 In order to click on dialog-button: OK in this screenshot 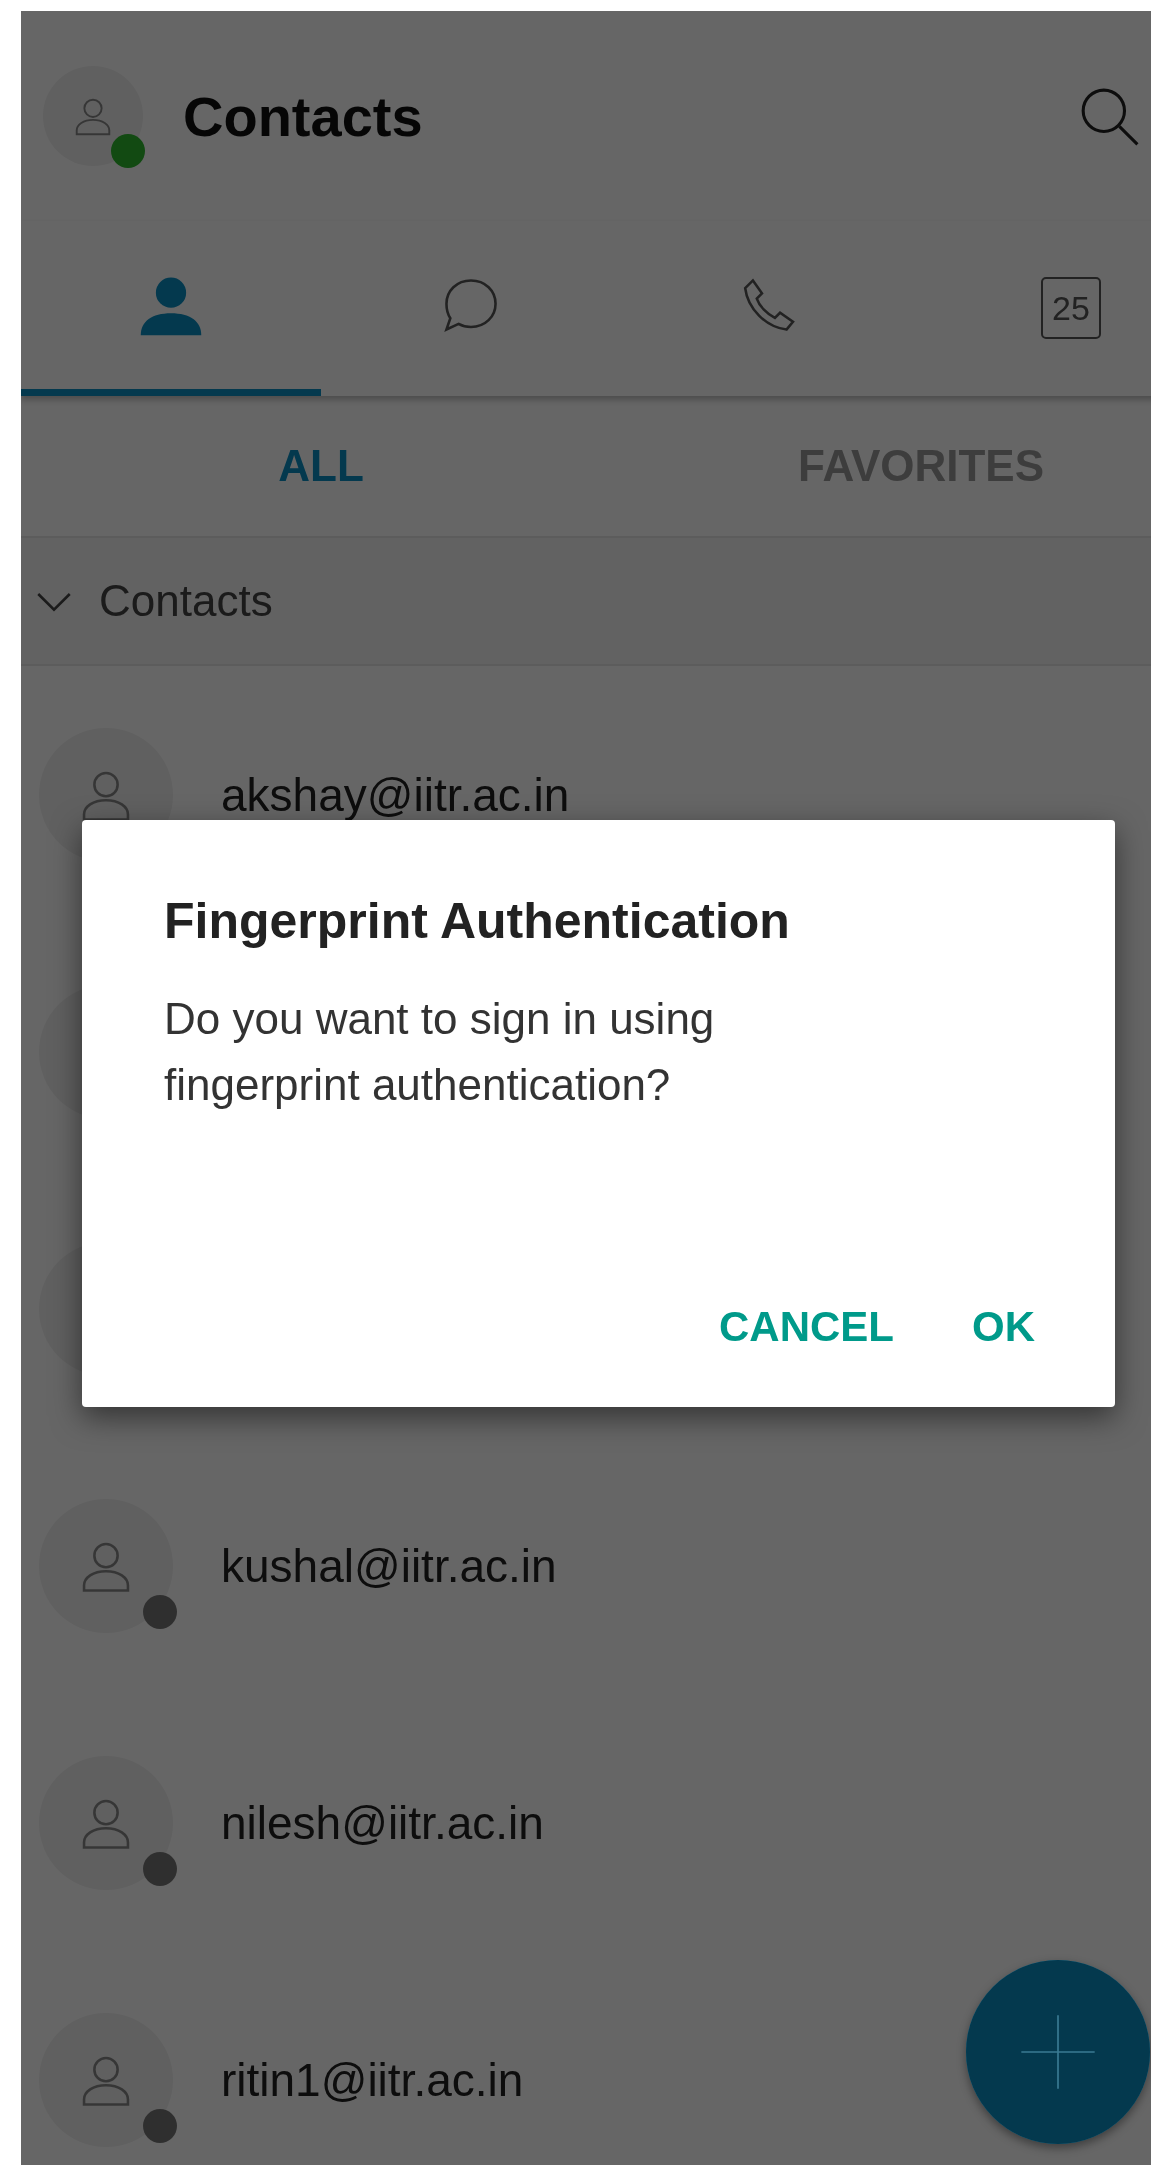, I will do `click(1003, 1327)`.